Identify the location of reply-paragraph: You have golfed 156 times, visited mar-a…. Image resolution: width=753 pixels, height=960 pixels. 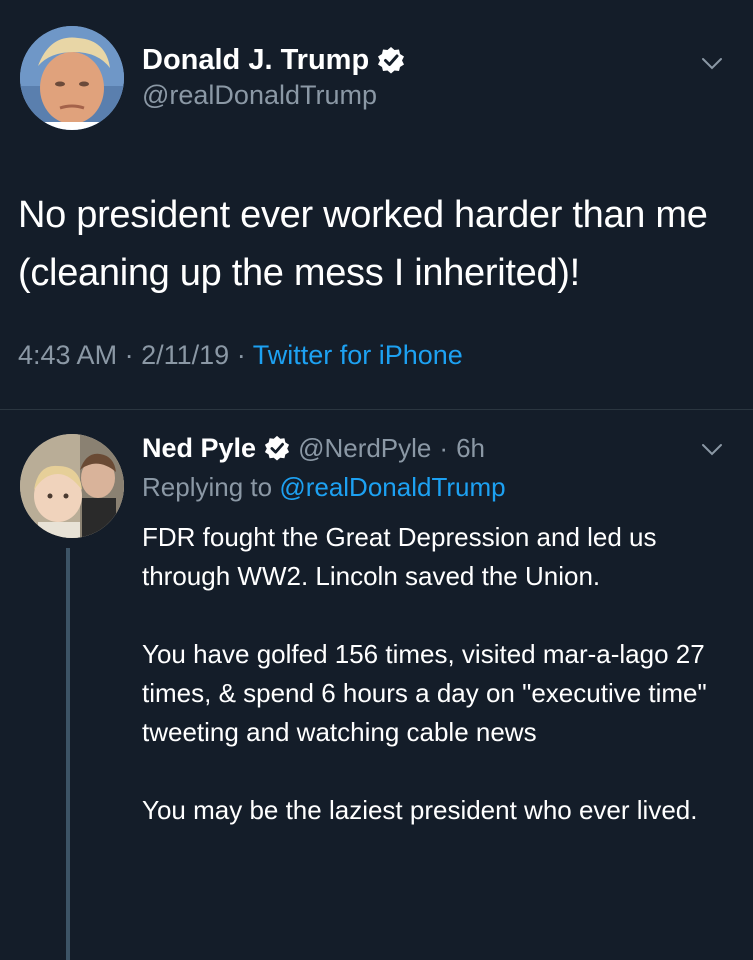
(424, 693).